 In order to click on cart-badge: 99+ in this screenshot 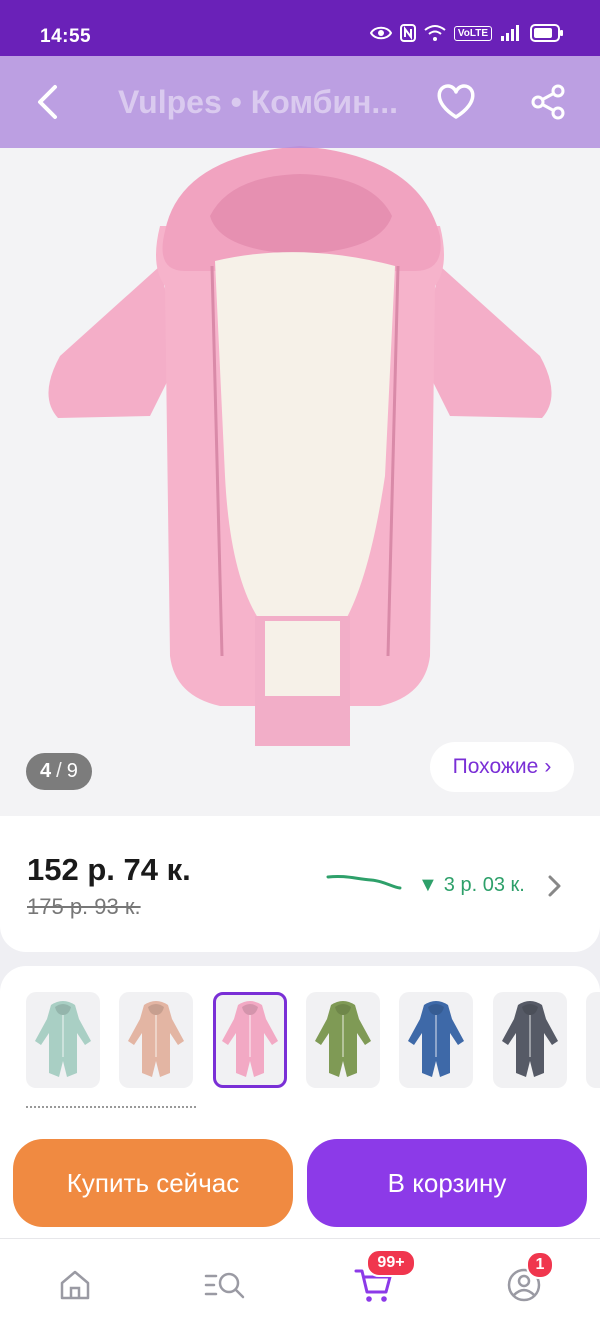, I will do `click(391, 1263)`.